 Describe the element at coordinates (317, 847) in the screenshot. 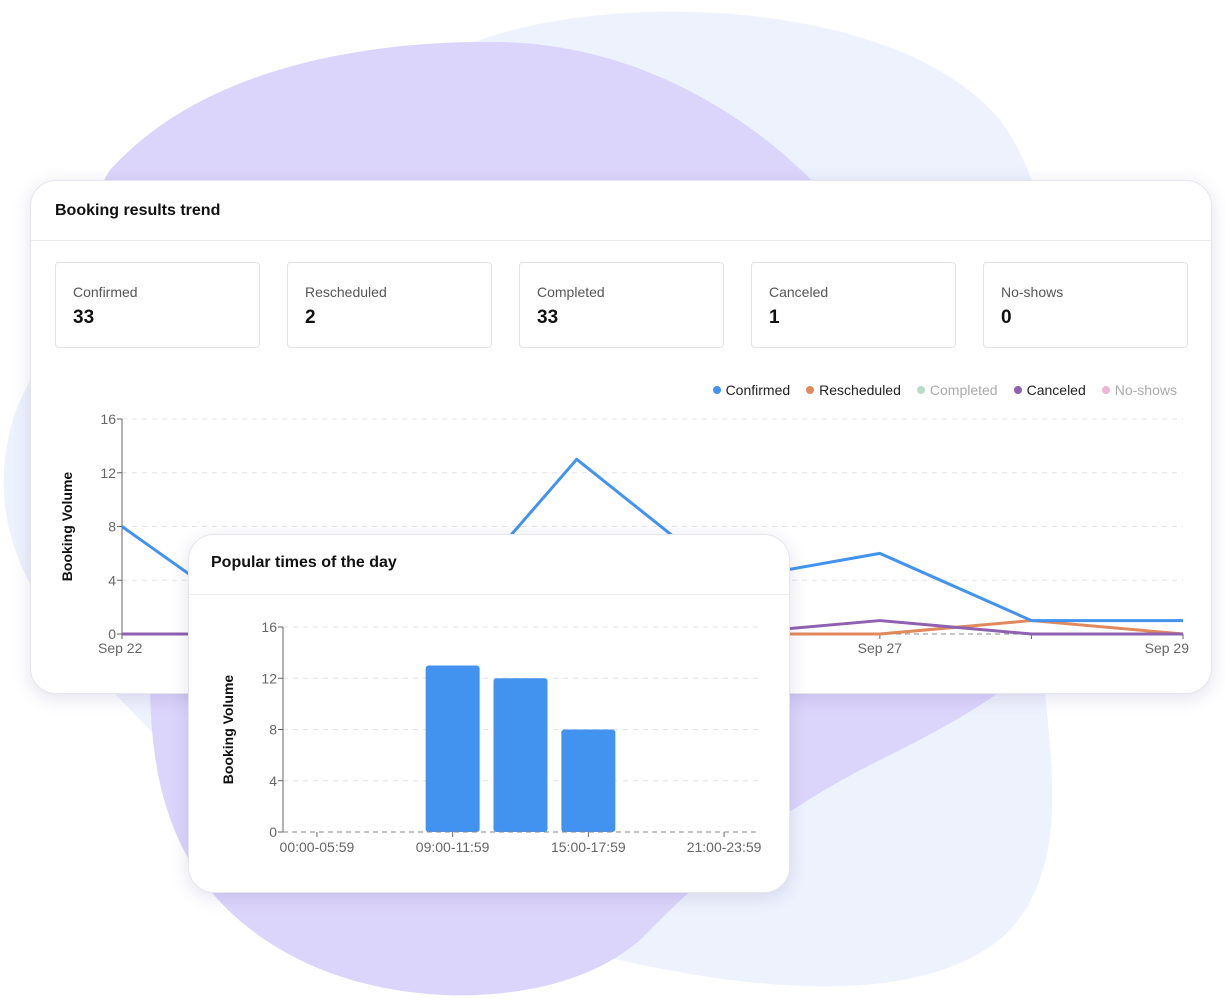

I see `x-tick-label: 00:00-05:59` at that location.